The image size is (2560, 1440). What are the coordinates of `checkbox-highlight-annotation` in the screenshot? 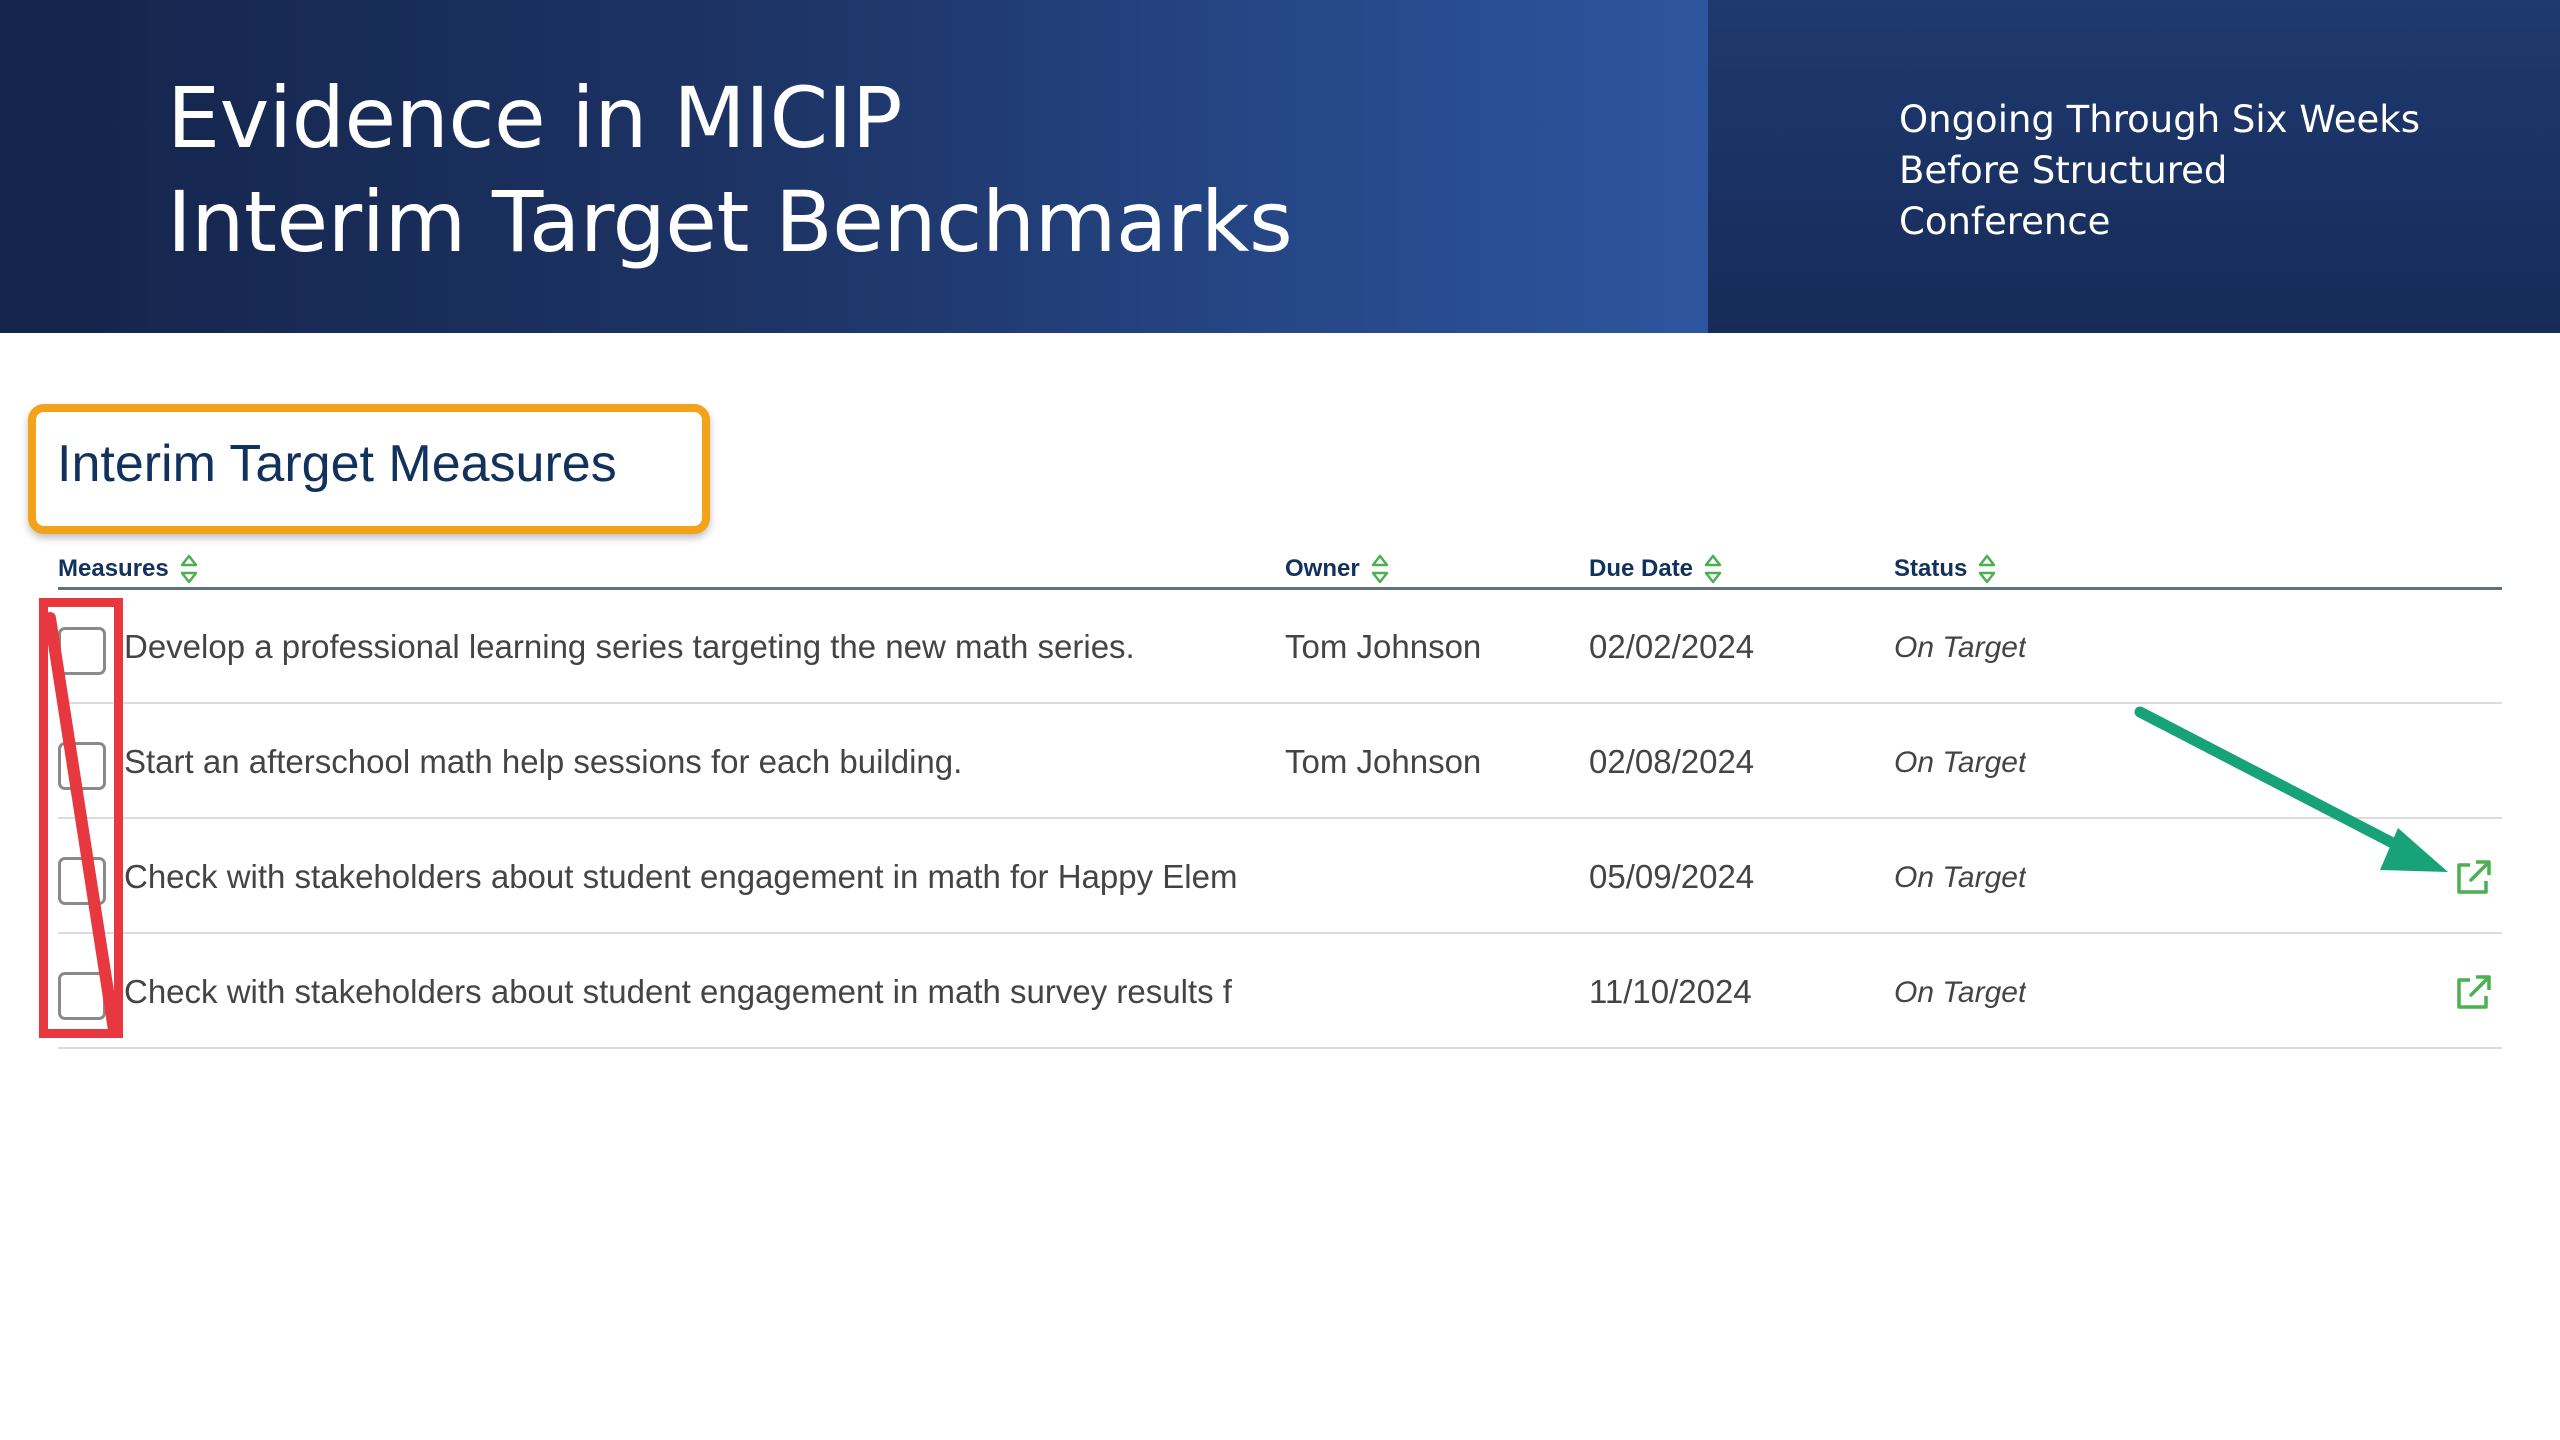 It's located at (81, 818).